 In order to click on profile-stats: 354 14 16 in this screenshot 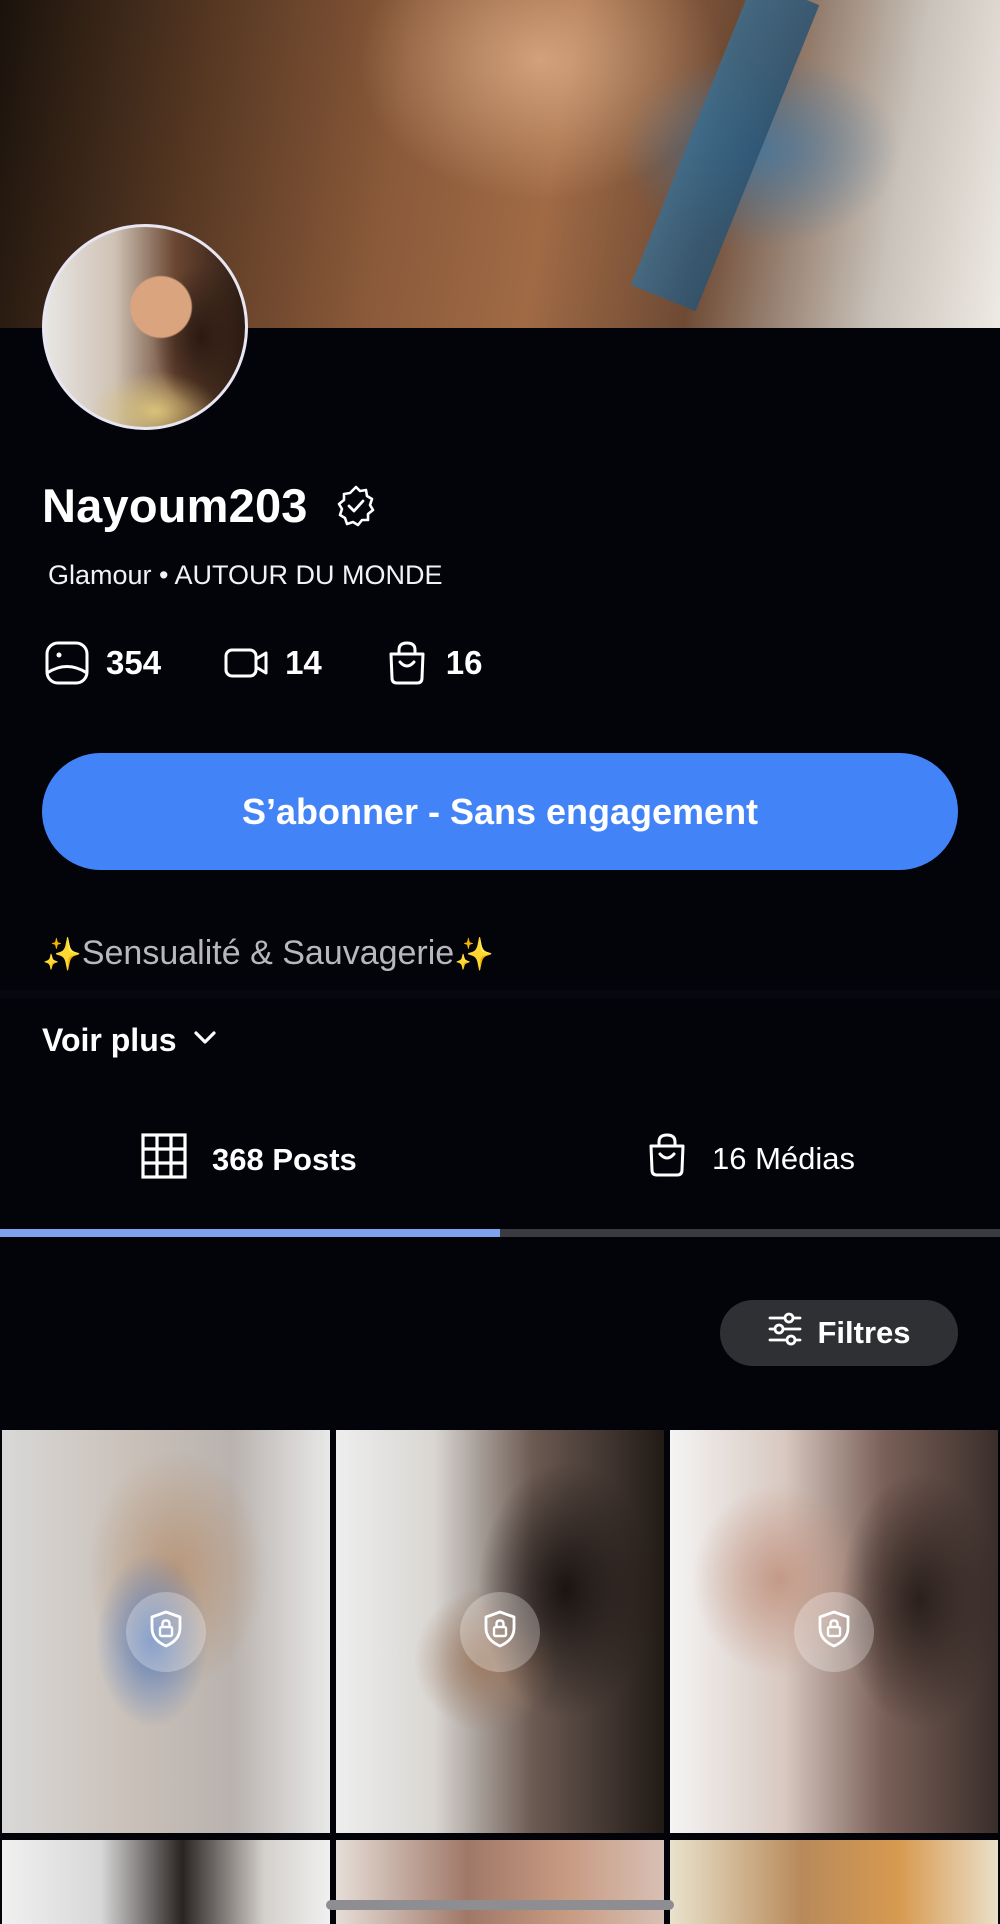, I will do `click(294, 663)`.